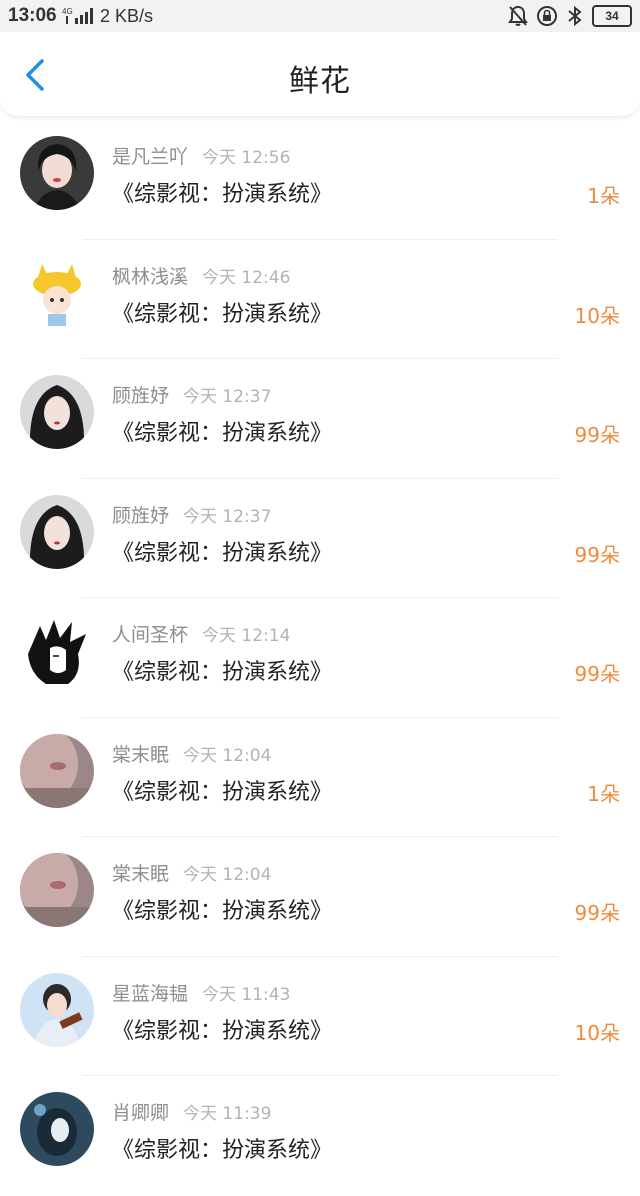 The height and width of the screenshot is (1196, 640). Describe the element at coordinates (150, 157) in the screenshot. I see `sender-name-text: 是凡兰吖` at that location.